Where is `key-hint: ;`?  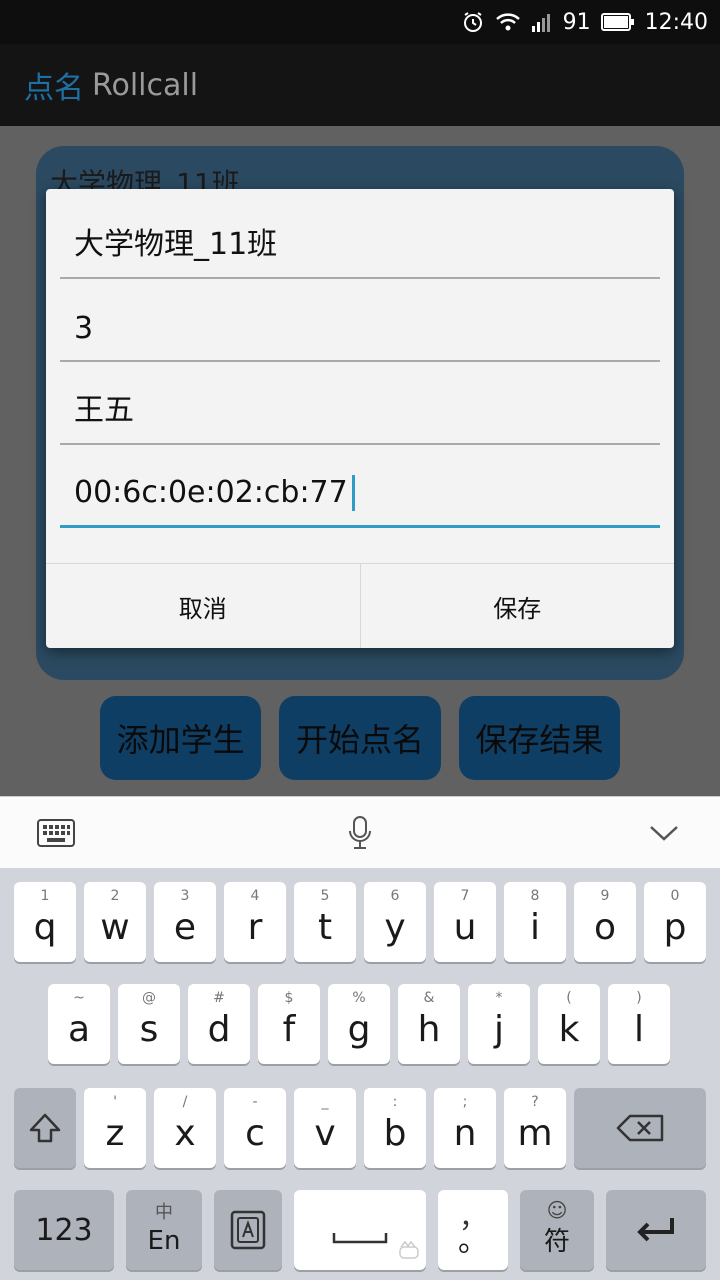
key-hint: ; is located at coordinates (465, 1102).